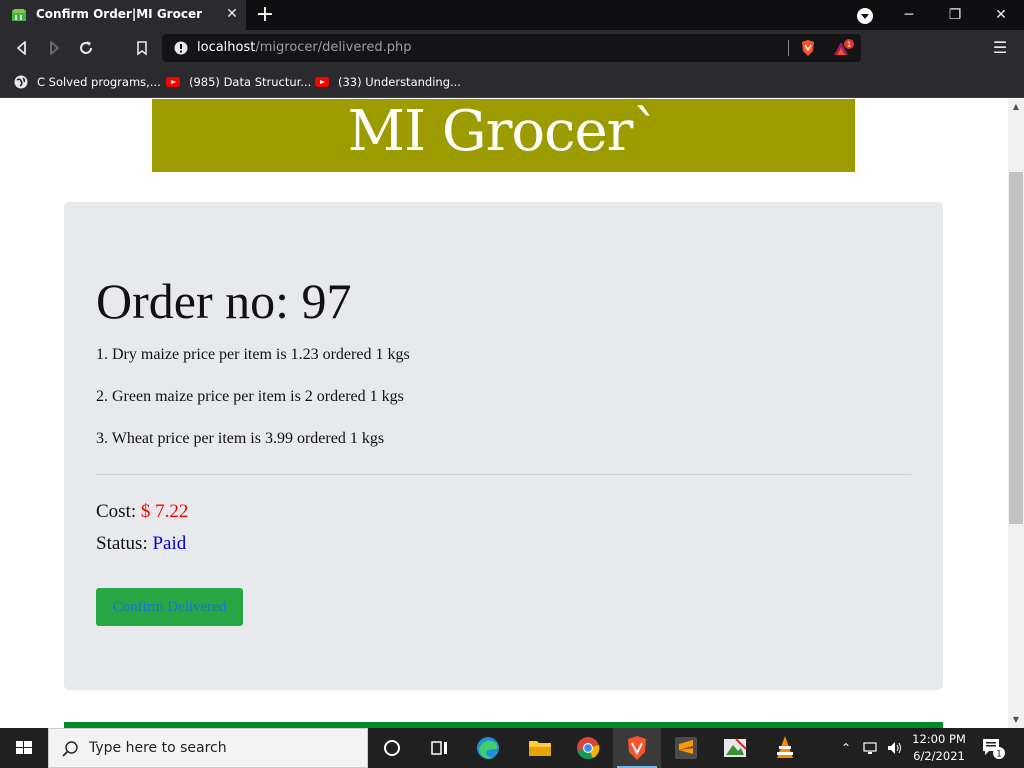 Image resolution: width=1024 pixels, height=768 pixels. I want to click on brave-icon, so click(637, 748).